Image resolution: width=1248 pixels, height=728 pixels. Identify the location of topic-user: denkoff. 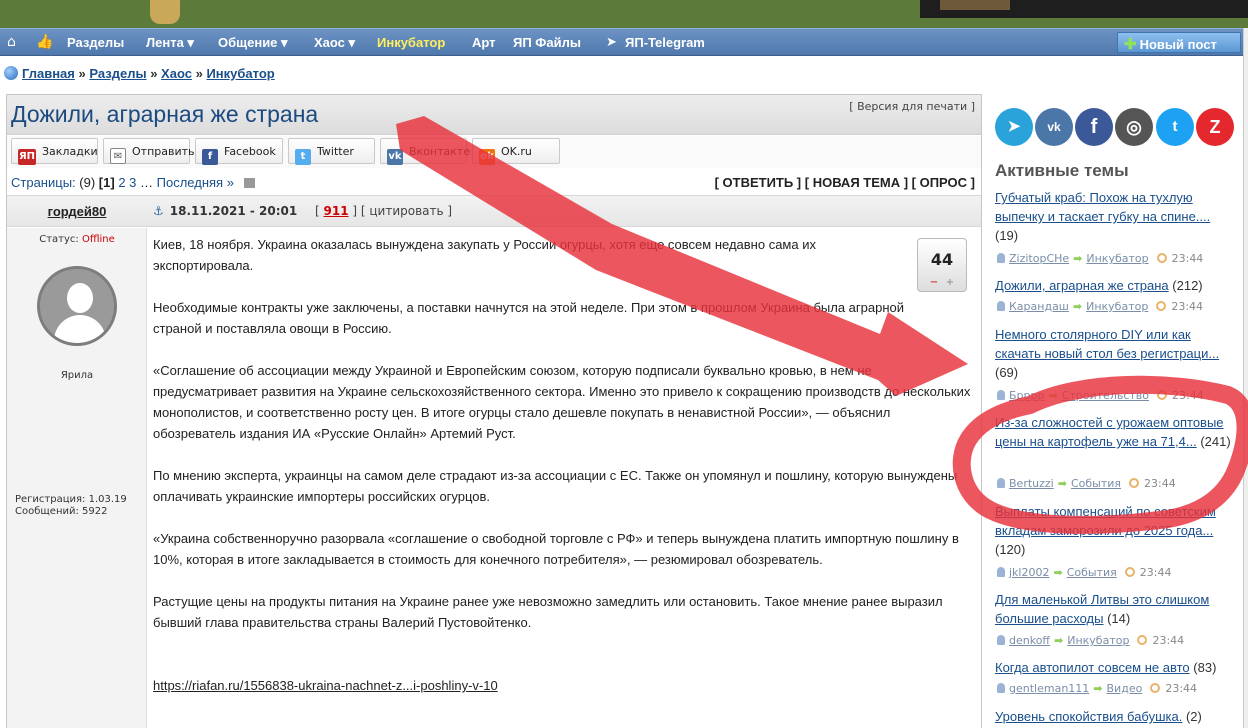
(1029, 640).